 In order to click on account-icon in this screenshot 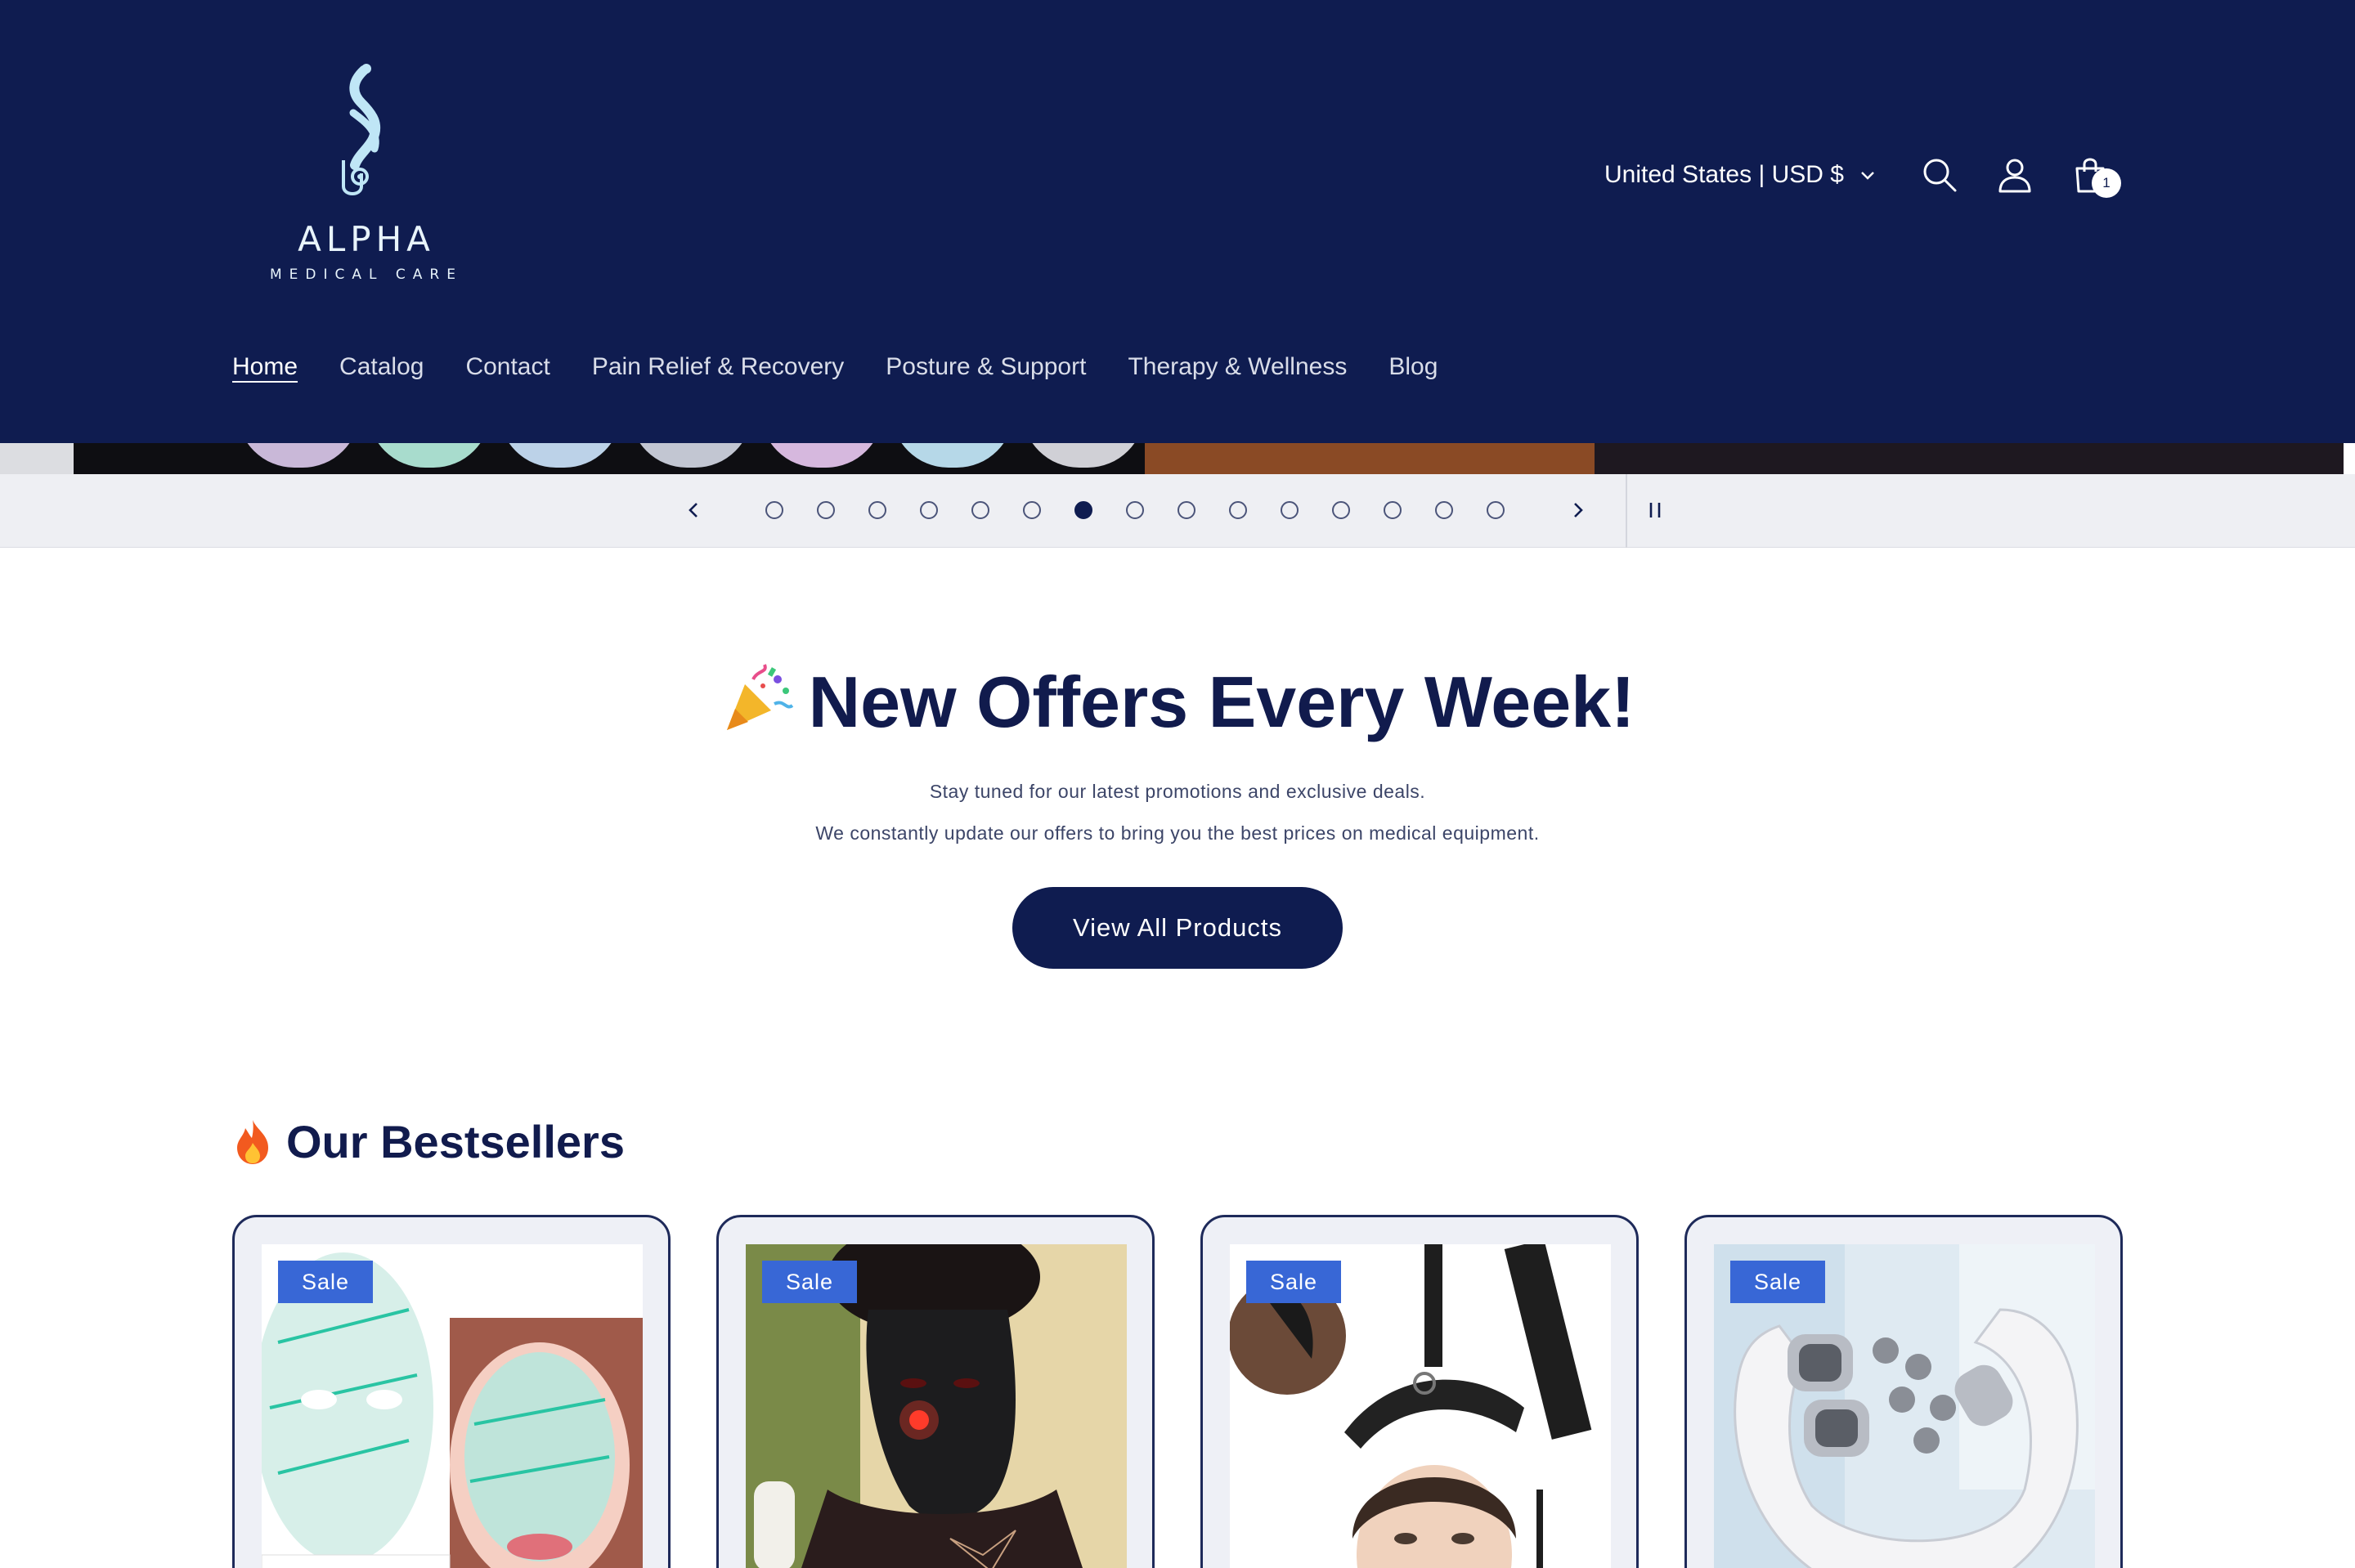, I will do `click(2014, 176)`.